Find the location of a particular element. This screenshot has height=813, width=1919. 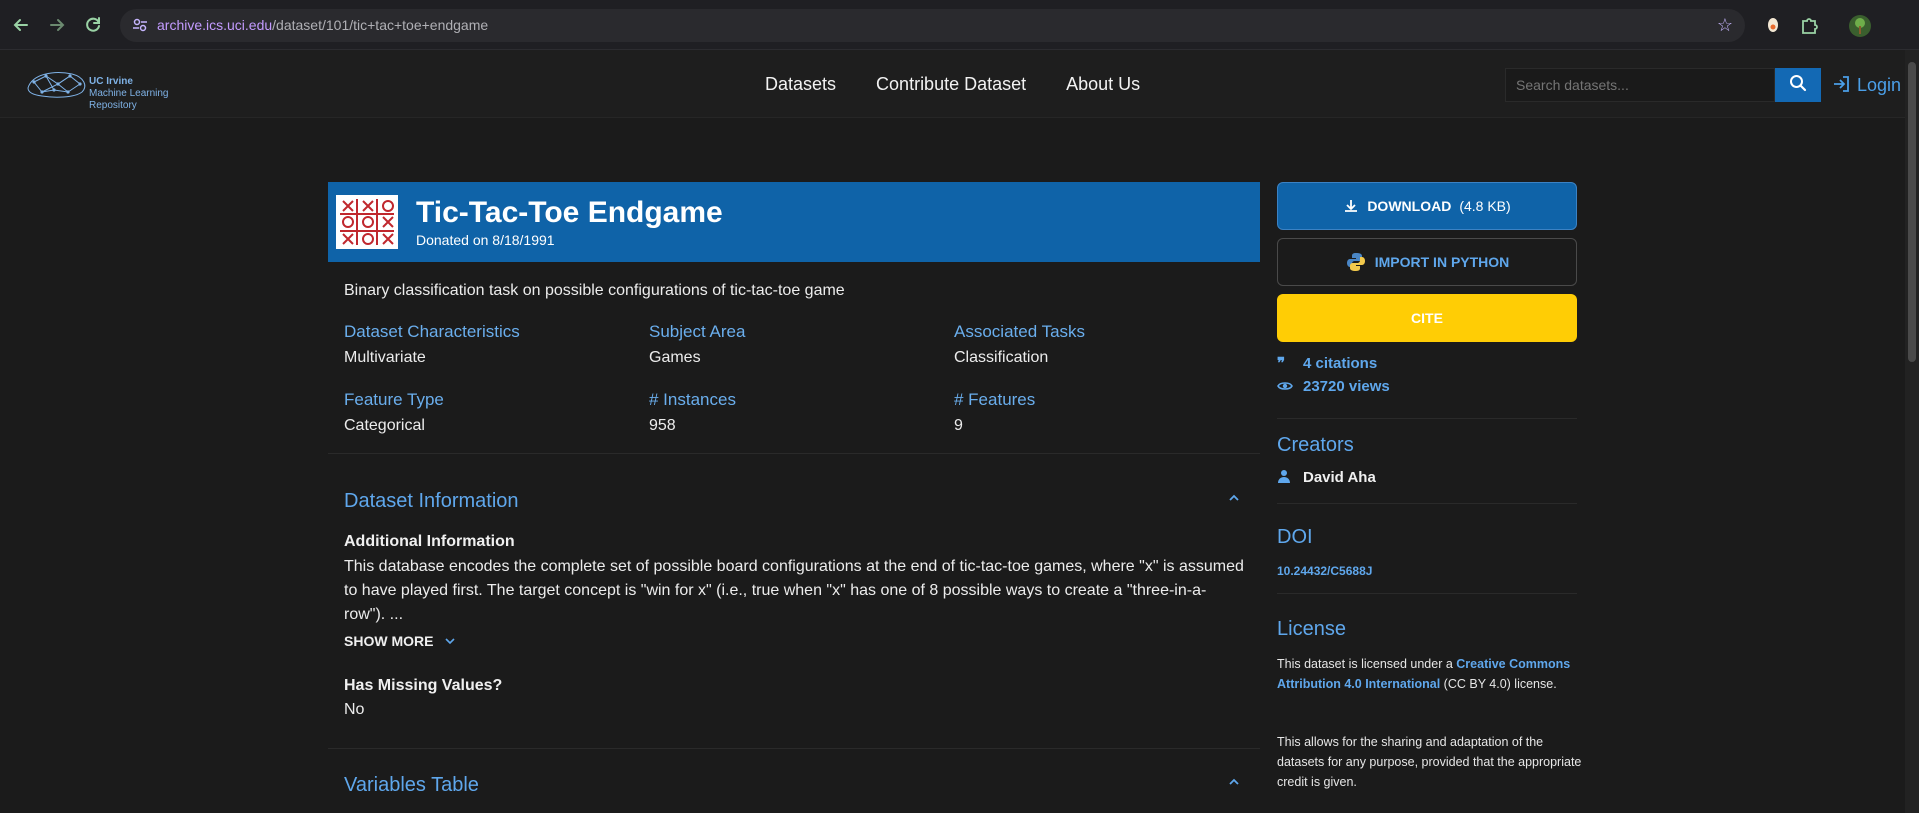

prop-key: # Features is located at coordinates (995, 399).